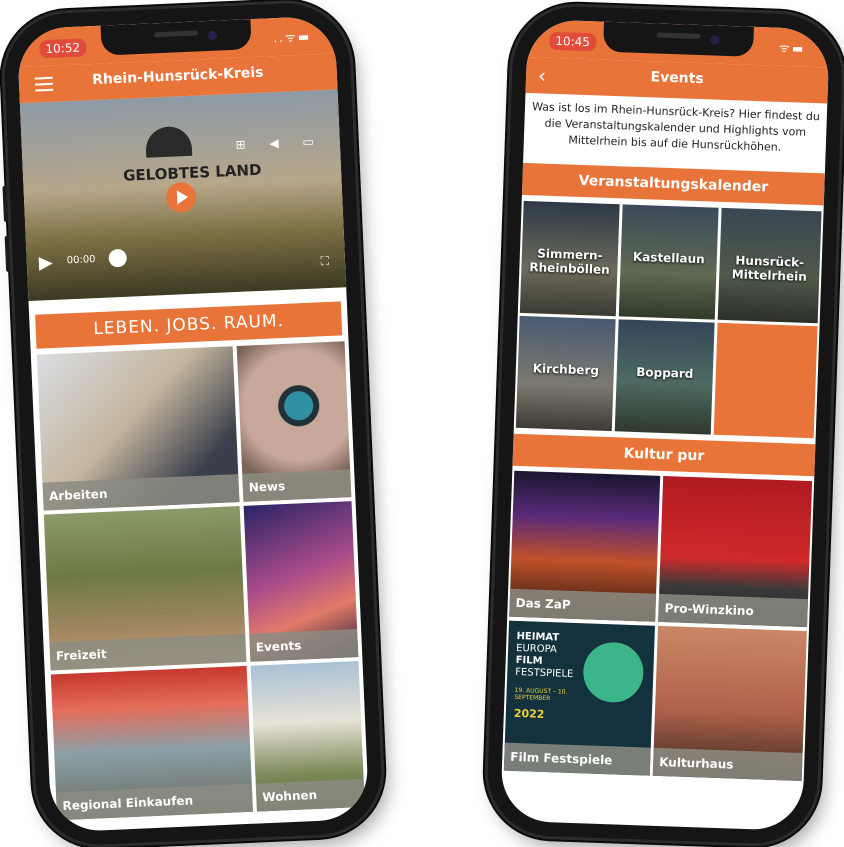  I want to click on tile-regional-einkaufen: Regional Einkaufen, so click(151, 743).